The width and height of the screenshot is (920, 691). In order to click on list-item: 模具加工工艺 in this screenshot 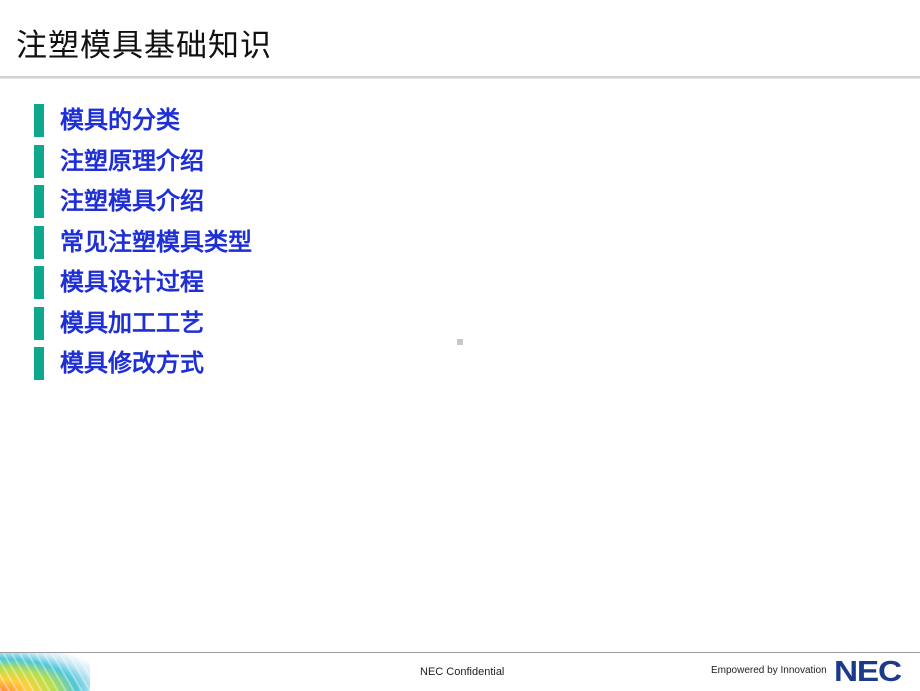, I will do `click(143, 323)`.